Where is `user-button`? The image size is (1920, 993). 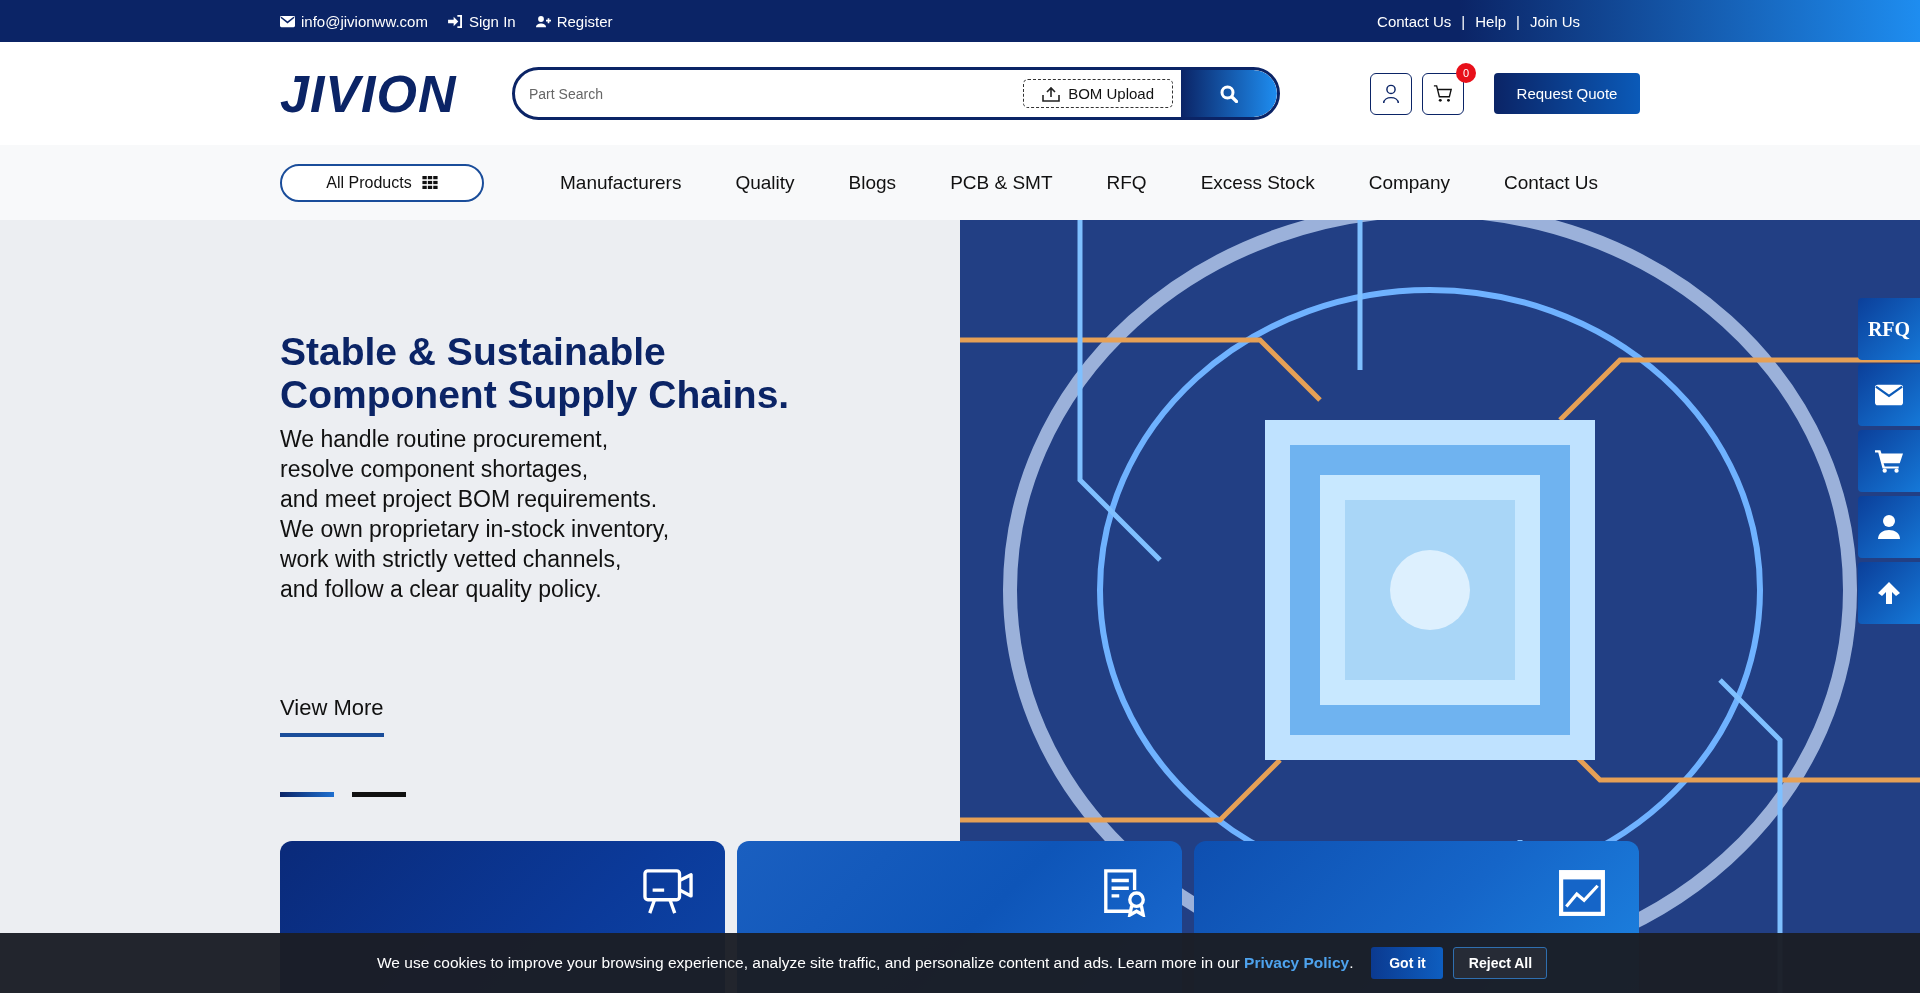 user-button is located at coordinates (1889, 527).